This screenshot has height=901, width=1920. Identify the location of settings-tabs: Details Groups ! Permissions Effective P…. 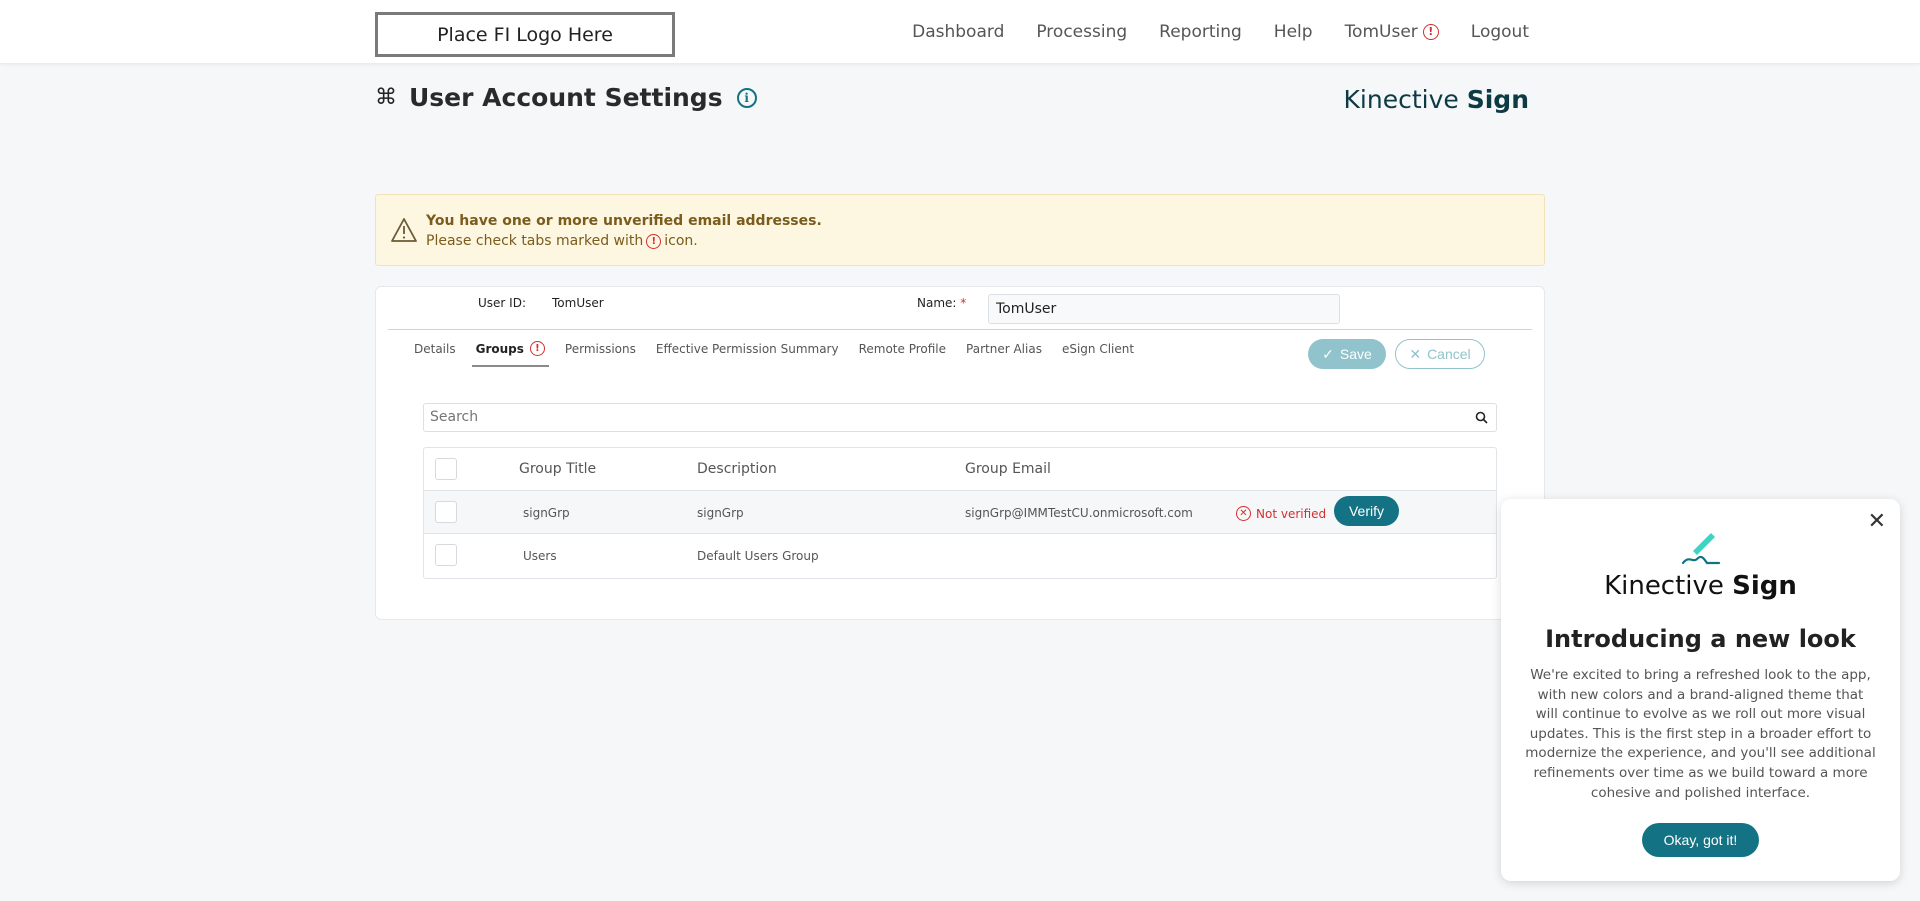
(784, 354).